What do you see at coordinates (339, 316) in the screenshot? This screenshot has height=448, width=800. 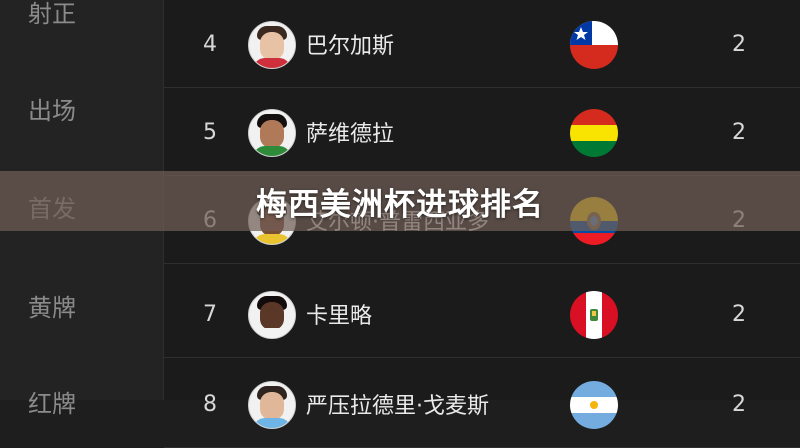 I see `player-name: 卡里略` at bounding box center [339, 316].